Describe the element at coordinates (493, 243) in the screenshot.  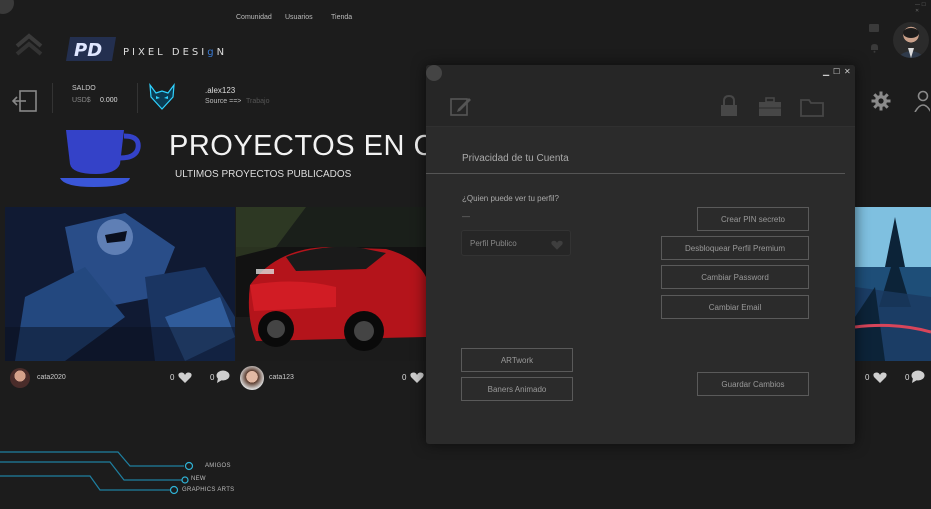
I see `select-value: Perfil Publico` at that location.